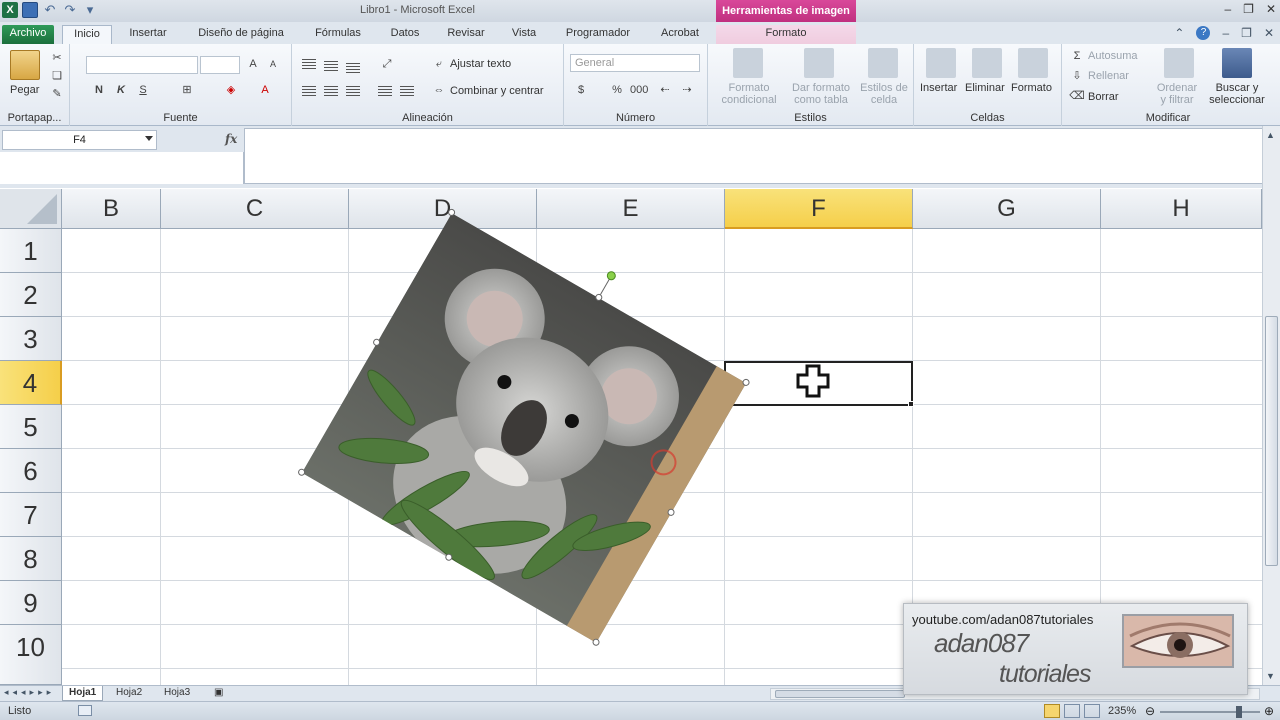 The height and width of the screenshot is (720, 1280). What do you see at coordinates (819, 209) in the screenshot?
I see `column-header-f: F` at bounding box center [819, 209].